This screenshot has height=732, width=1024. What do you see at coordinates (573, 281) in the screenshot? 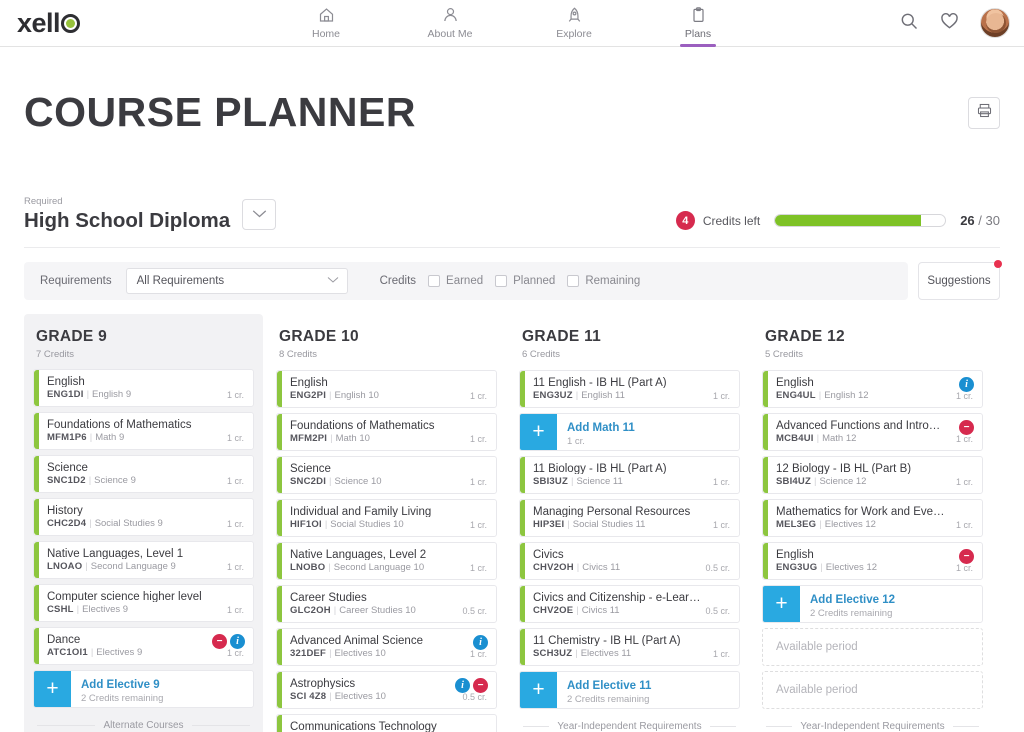
I see `checkbox-remaining-box` at bounding box center [573, 281].